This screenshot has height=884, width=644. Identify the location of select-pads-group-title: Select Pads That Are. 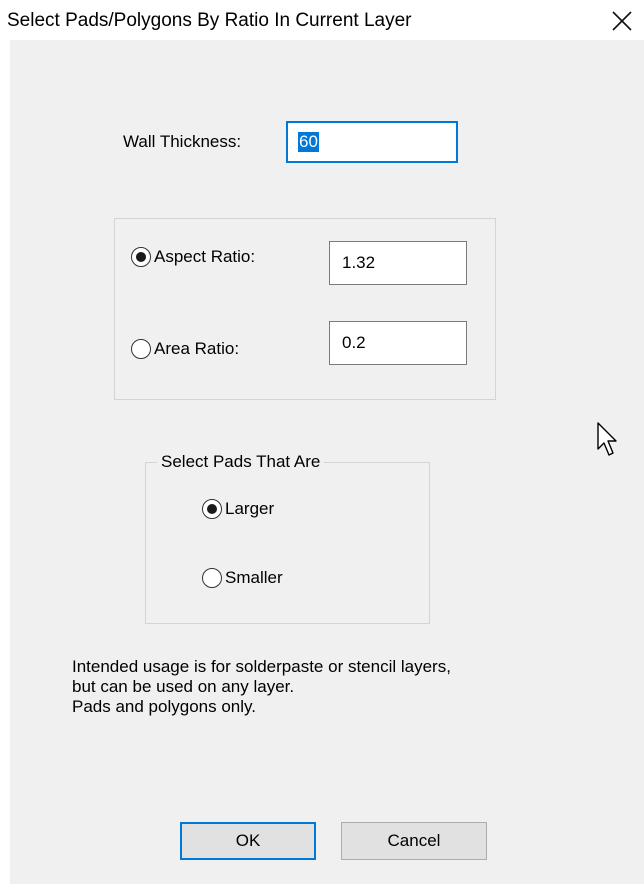
(241, 462).